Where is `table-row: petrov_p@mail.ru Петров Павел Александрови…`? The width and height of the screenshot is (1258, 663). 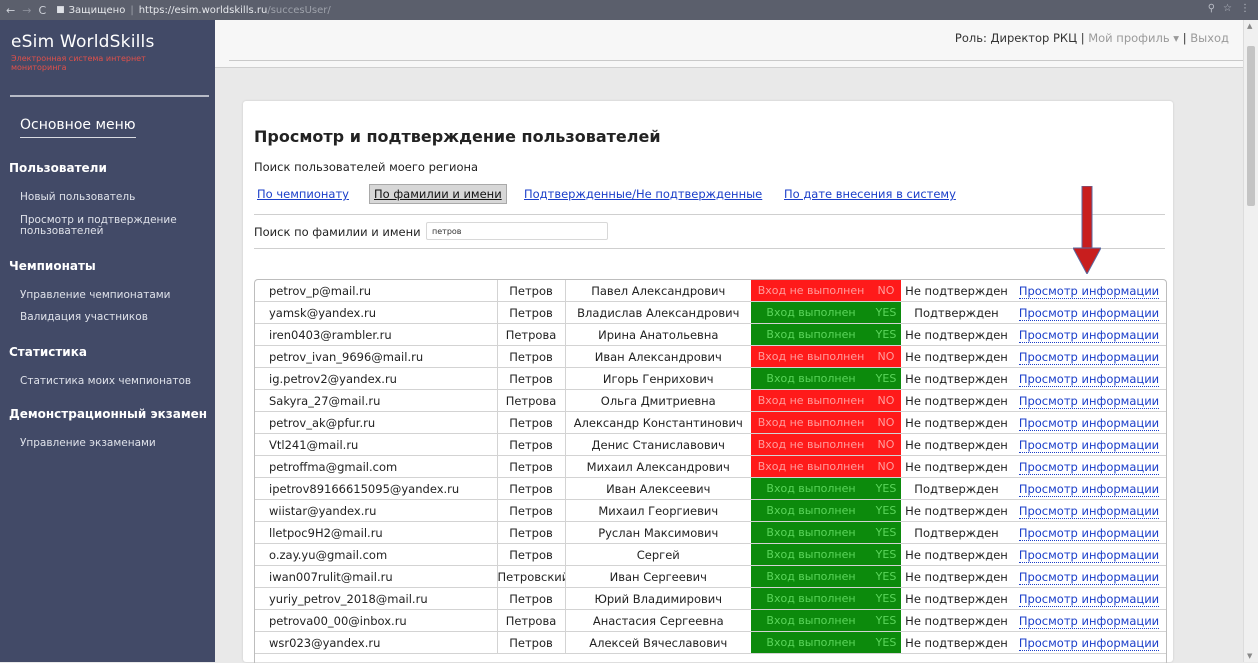
table-row: petrov_p@mail.ru Петров Павел Александрови… is located at coordinates (710, 291).